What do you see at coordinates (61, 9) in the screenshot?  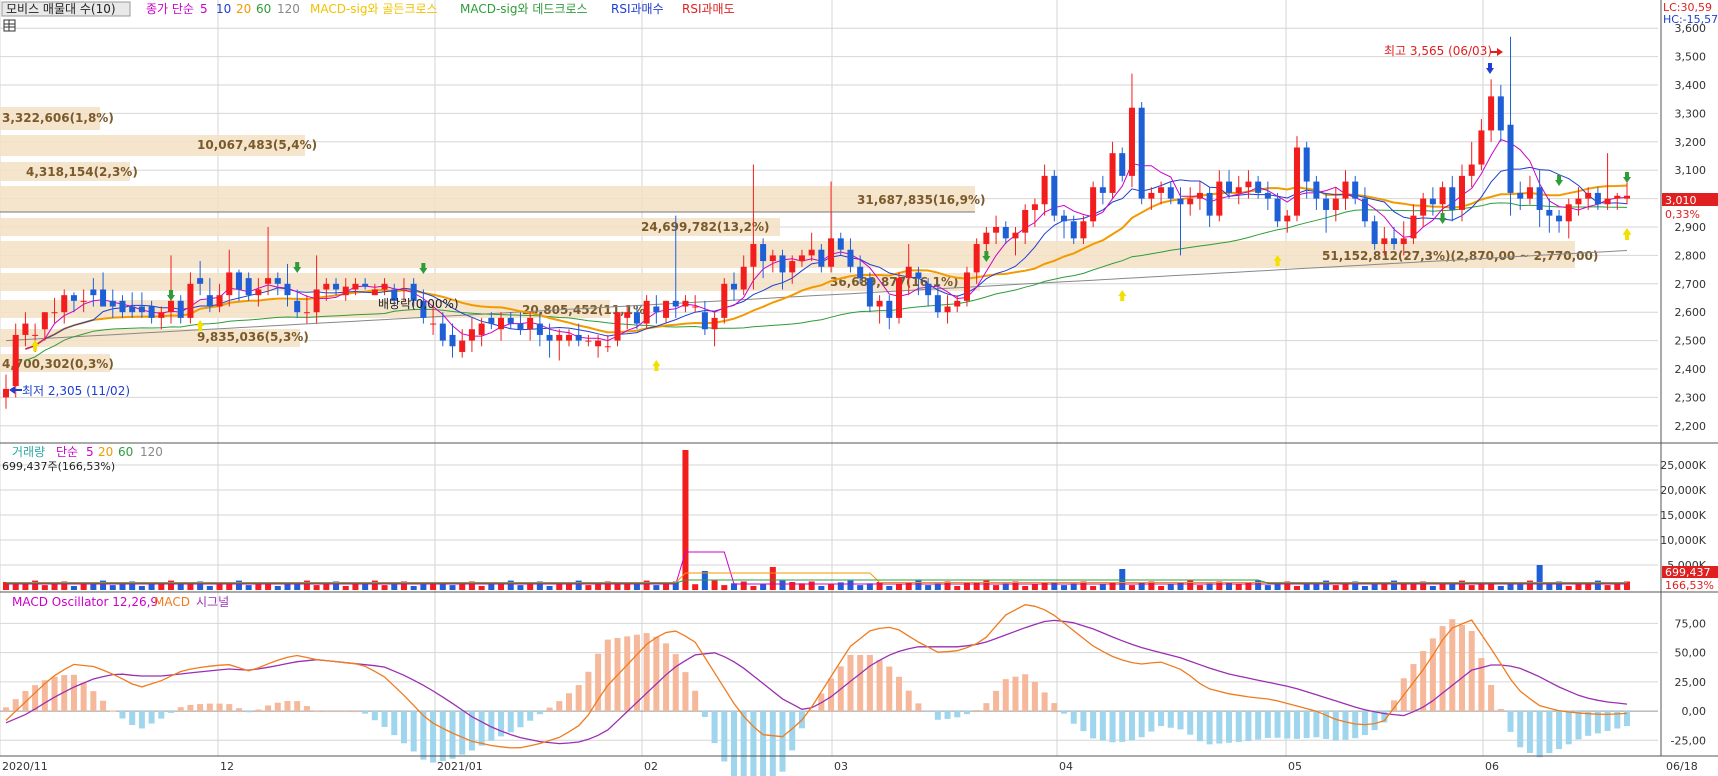 I see `indicator-title: 모비스 매물대 수(10)` at bounding box center [61, 9].